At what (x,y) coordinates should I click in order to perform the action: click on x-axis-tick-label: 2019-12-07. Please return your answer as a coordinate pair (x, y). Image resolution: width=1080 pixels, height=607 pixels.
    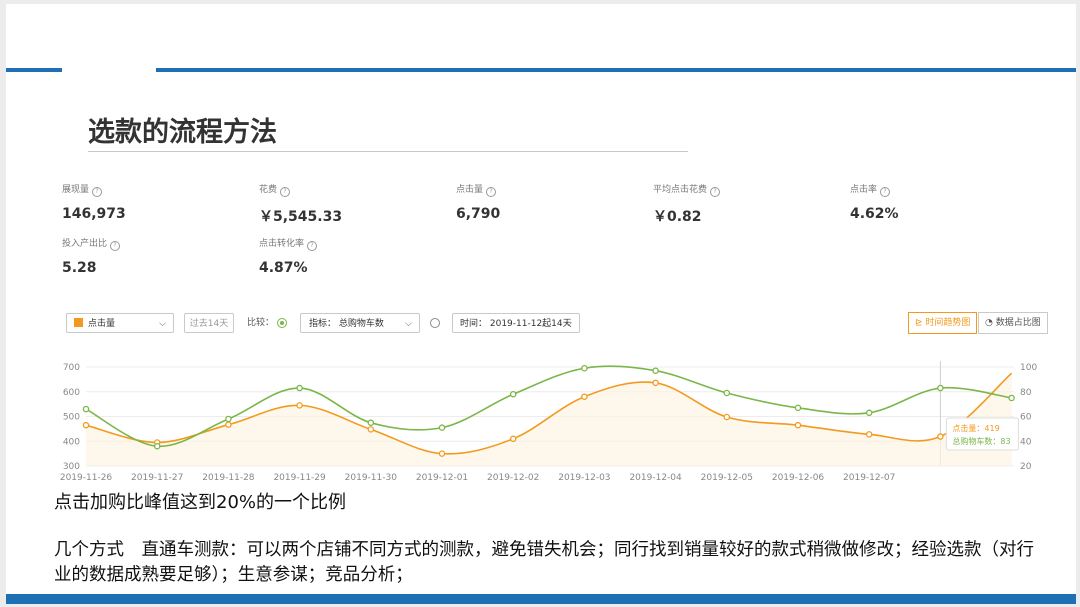
    Looking at the image, I should click on (869, 478).